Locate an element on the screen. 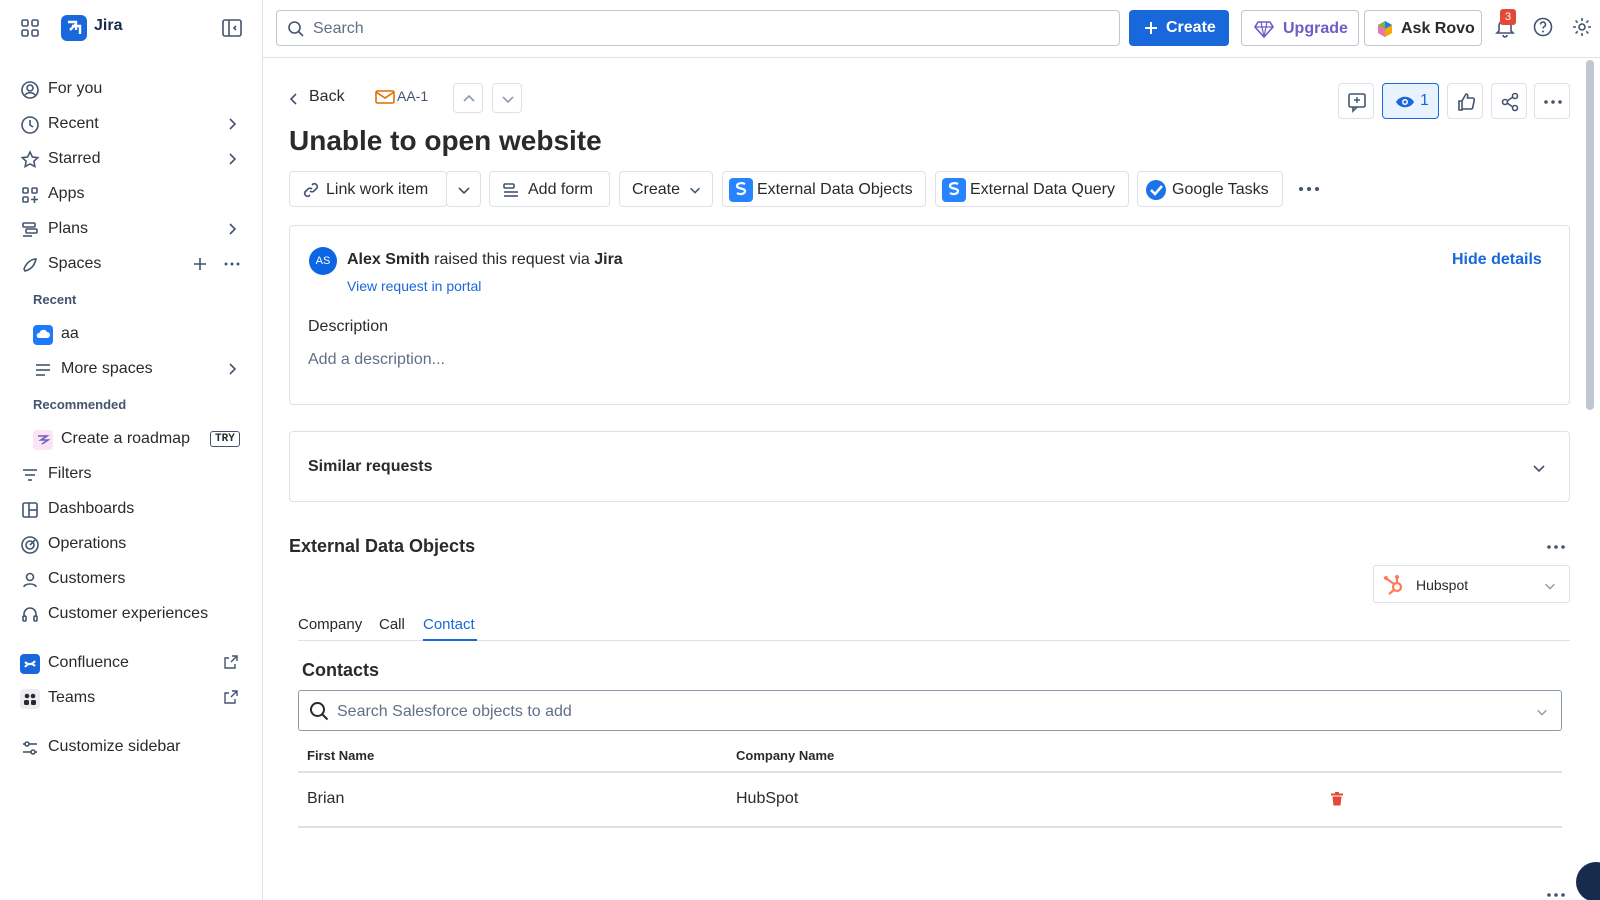 Image resolution: width=1600 pixels, height=900 pixels. external-data-objects-heading: External Data Objects is located at coordinates (382, 546).